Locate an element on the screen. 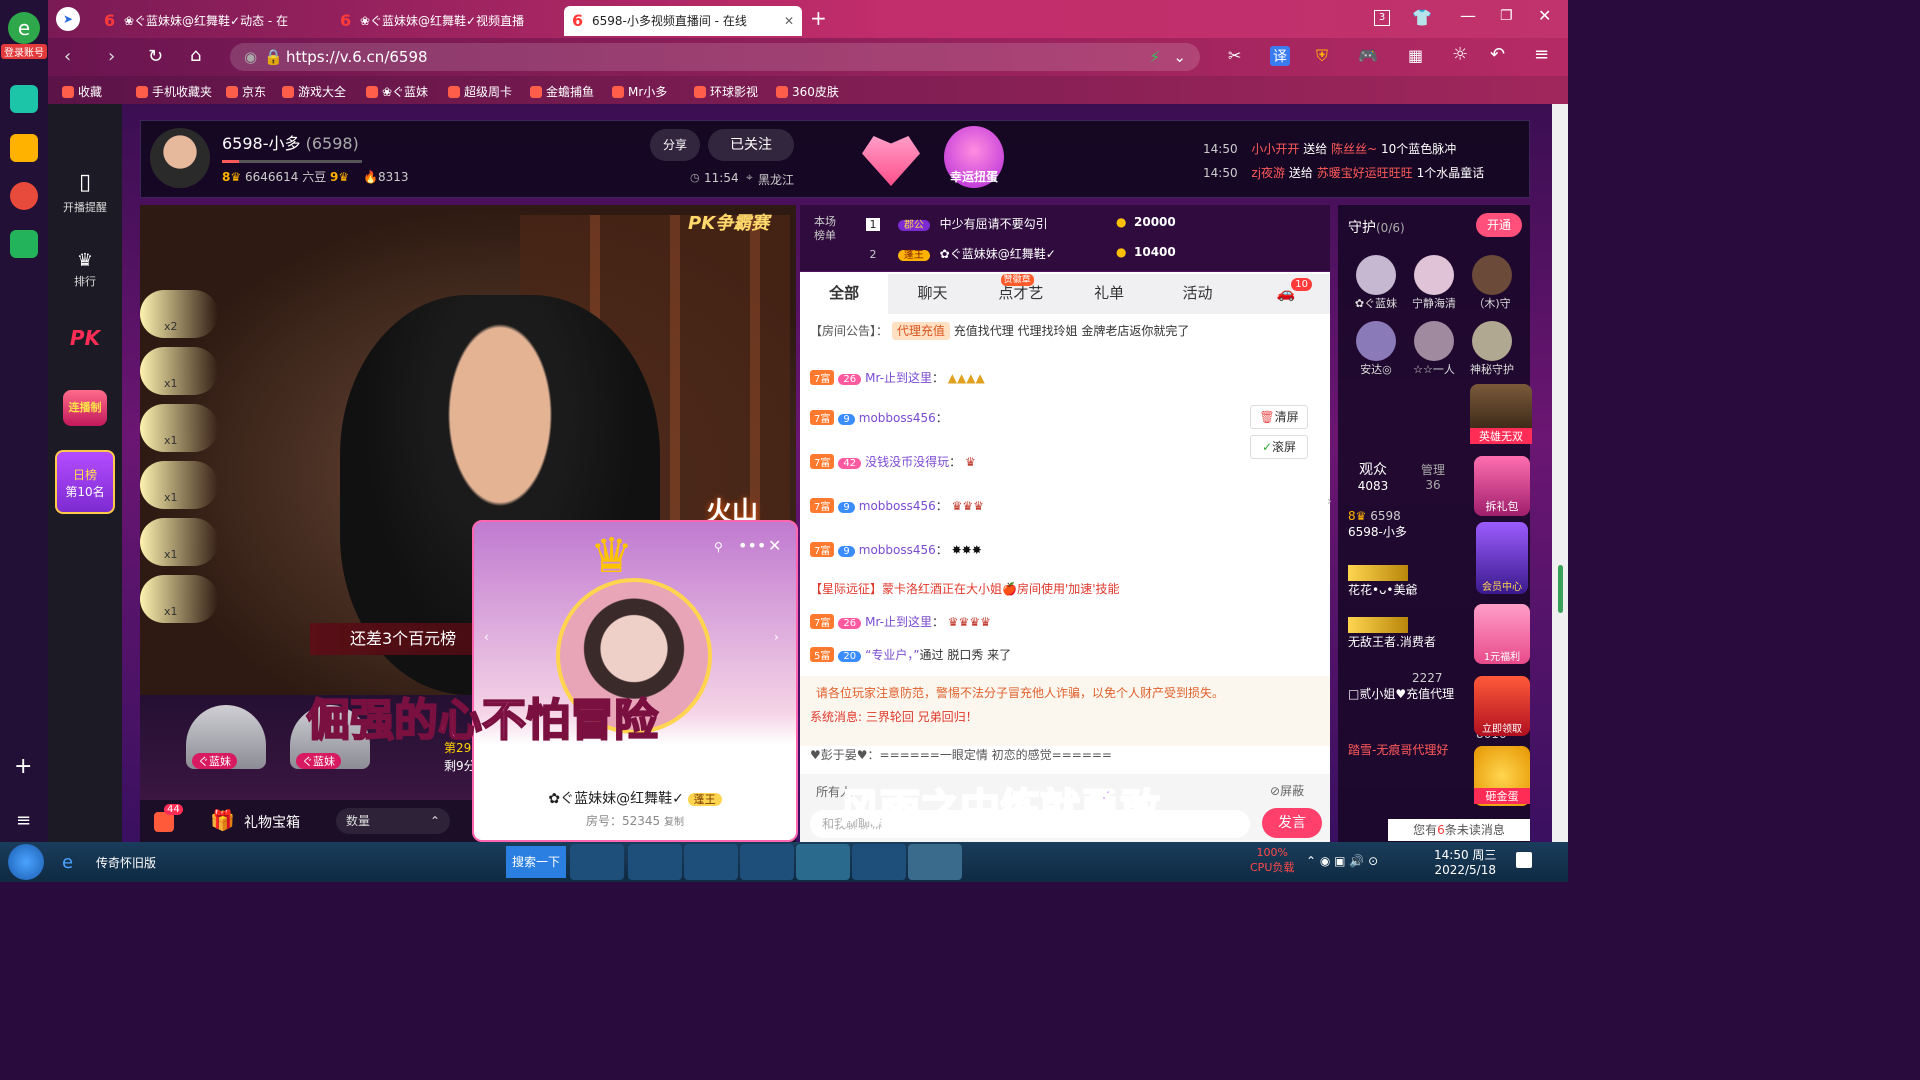 The width and height of the screenshot is (1920, 1080). promo-hero: 英雄无双 is located at coordinates (1501, 414).